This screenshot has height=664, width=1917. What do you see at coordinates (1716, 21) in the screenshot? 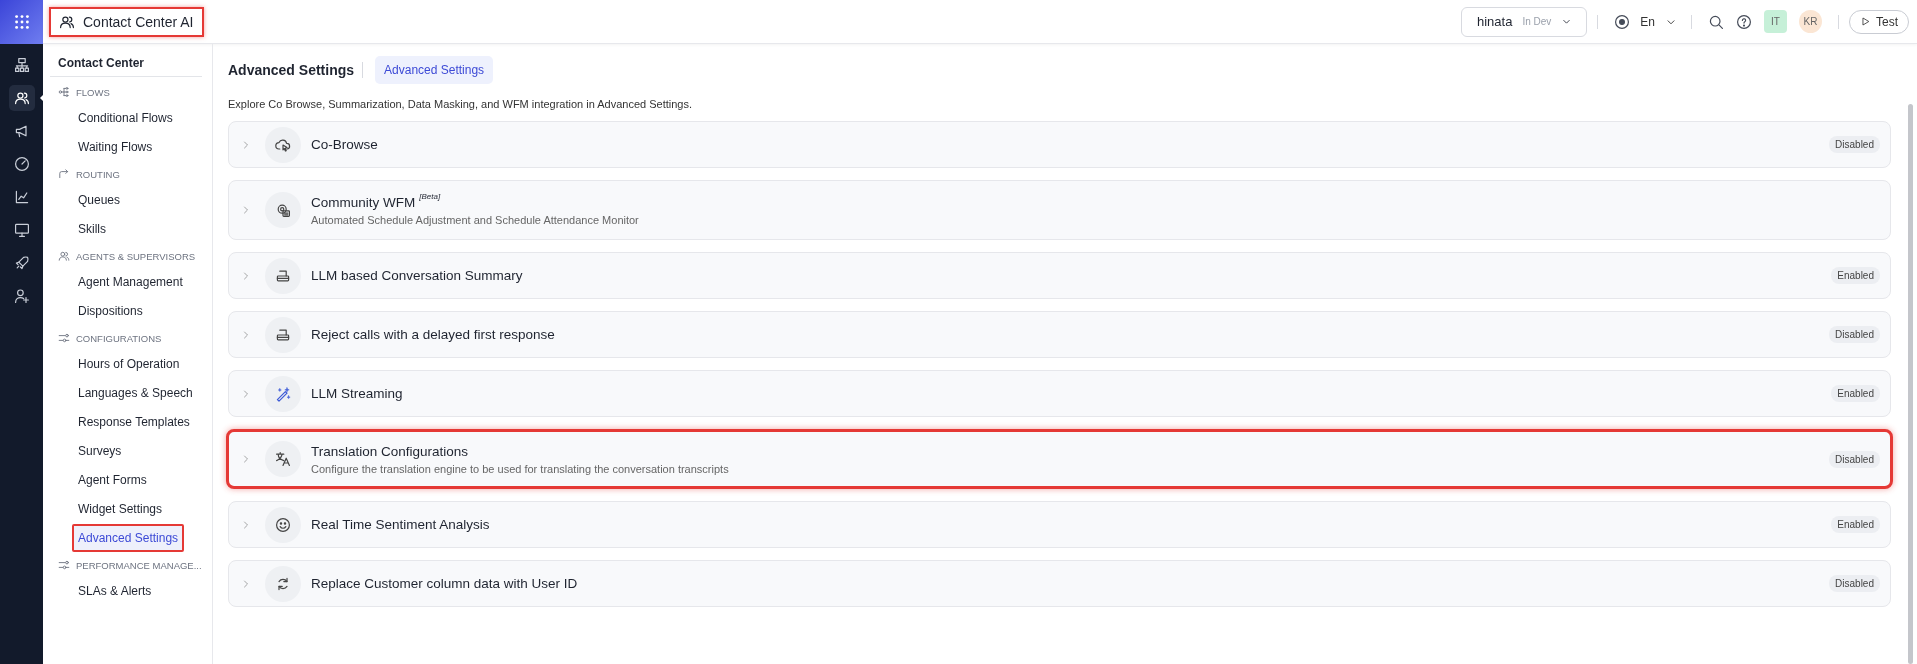
I see `search-icon` at bounding box center [1716, 21].